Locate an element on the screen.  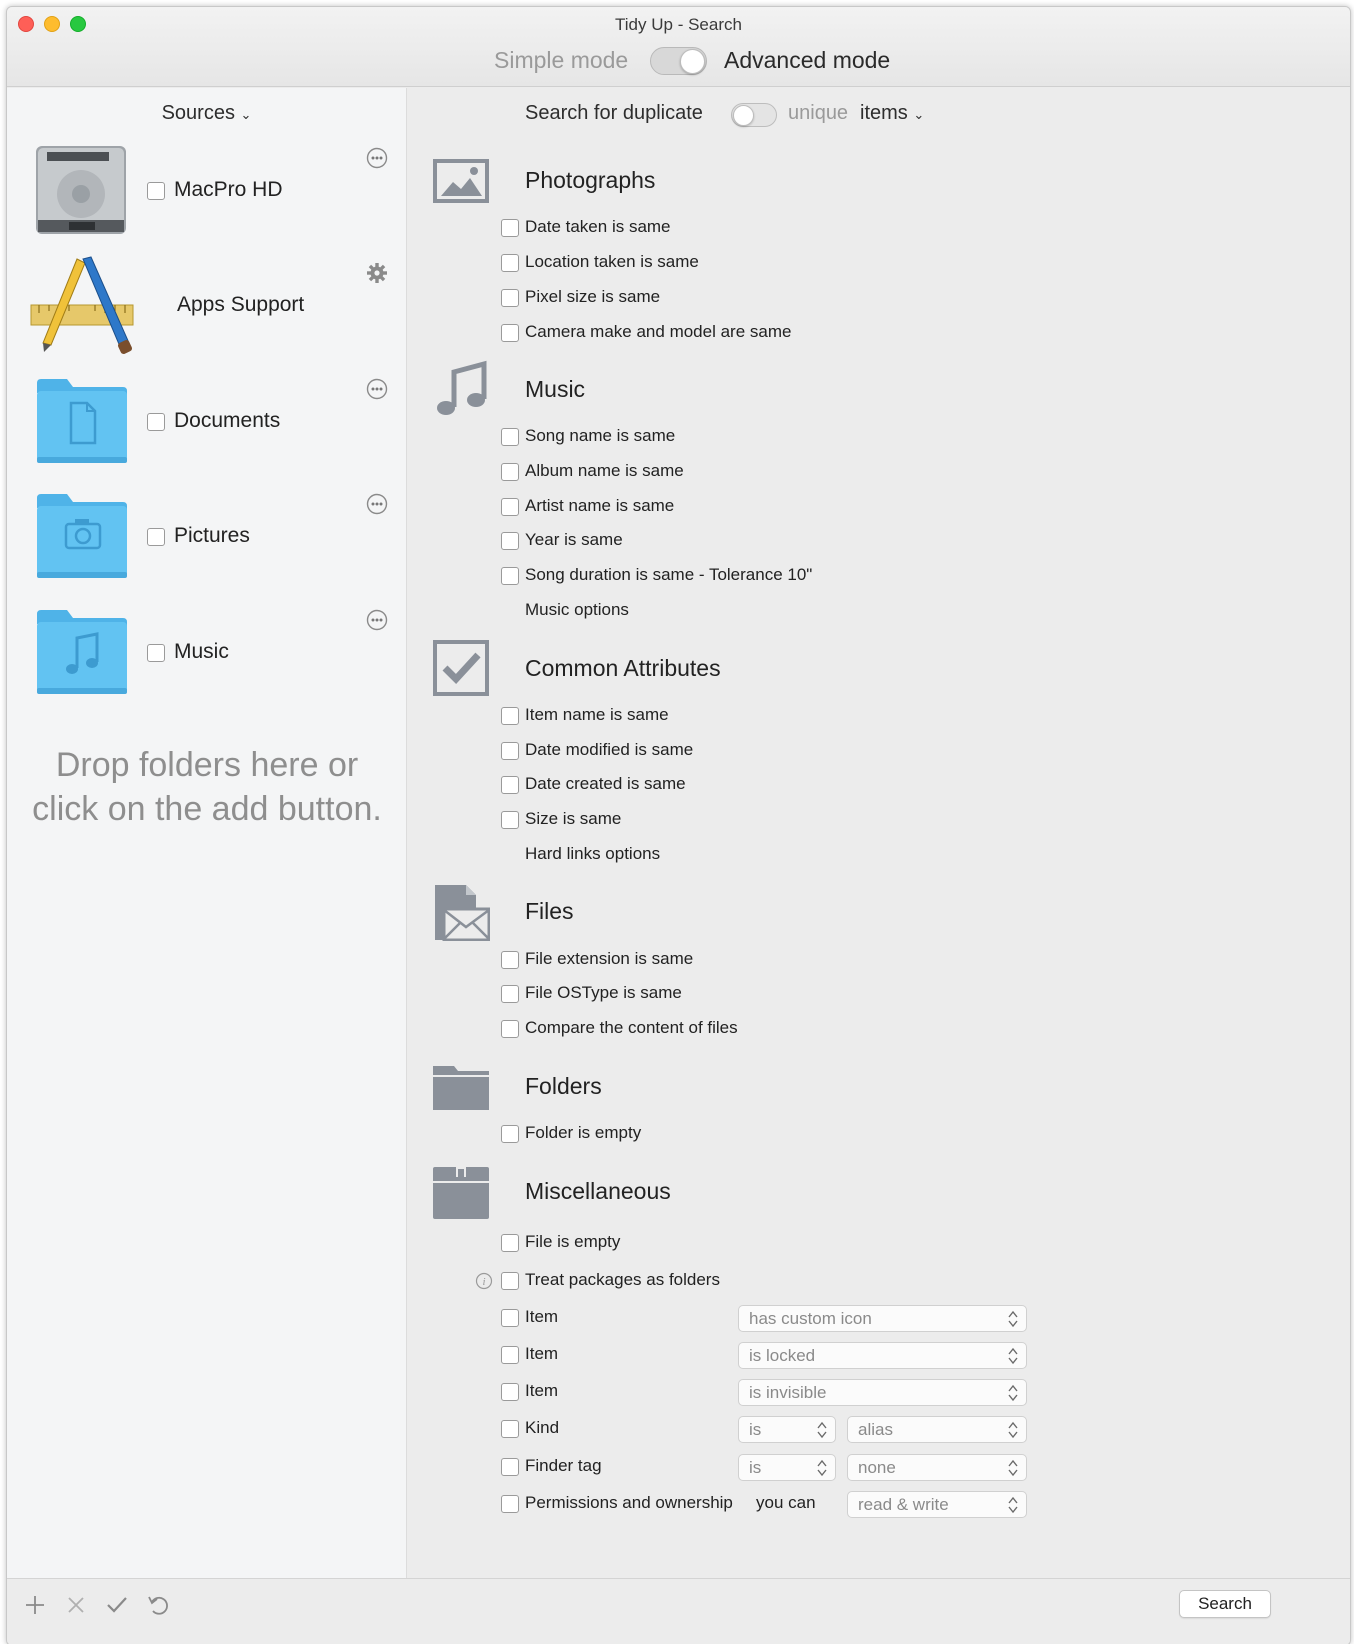
unique-label: unique is located at coordinates (818, 113).